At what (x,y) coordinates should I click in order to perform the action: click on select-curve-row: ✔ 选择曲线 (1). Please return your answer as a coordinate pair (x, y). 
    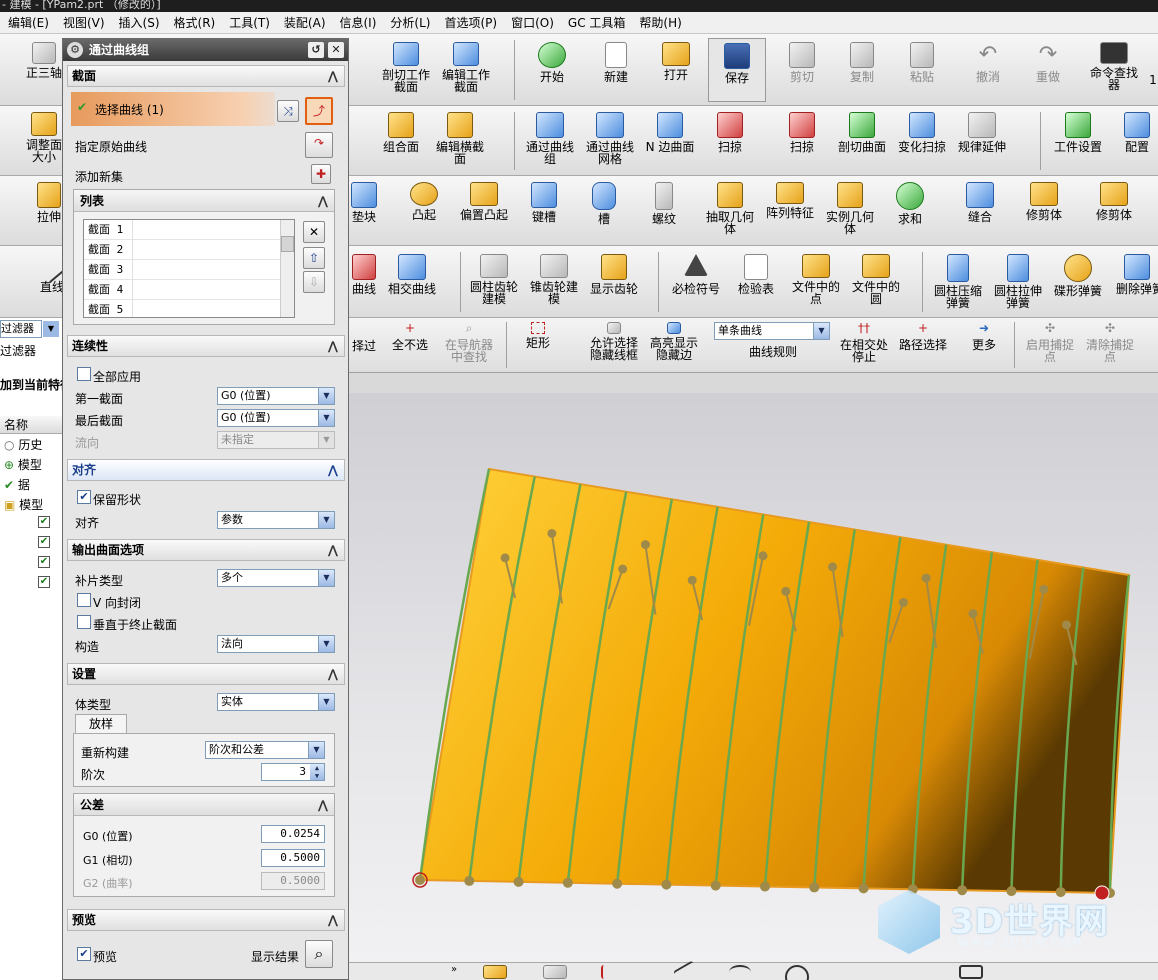
    Looking at the image, I should click on (173, 109).